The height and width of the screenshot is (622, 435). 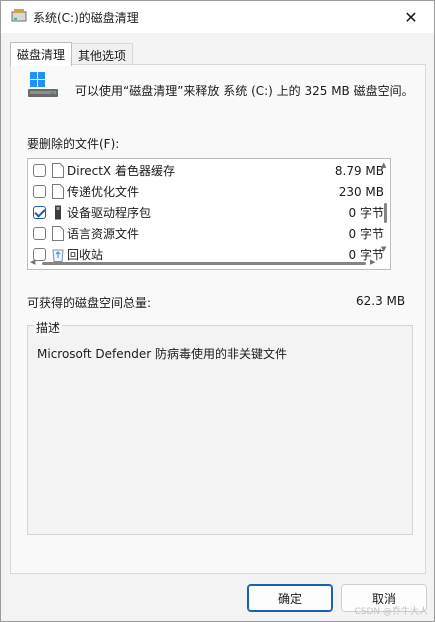 What do you see at coordinates (209, 170) in the screenshot?
I see `list-item: DirectX 着色器缓存 8.79 MB` at bounding box center [209, 170].